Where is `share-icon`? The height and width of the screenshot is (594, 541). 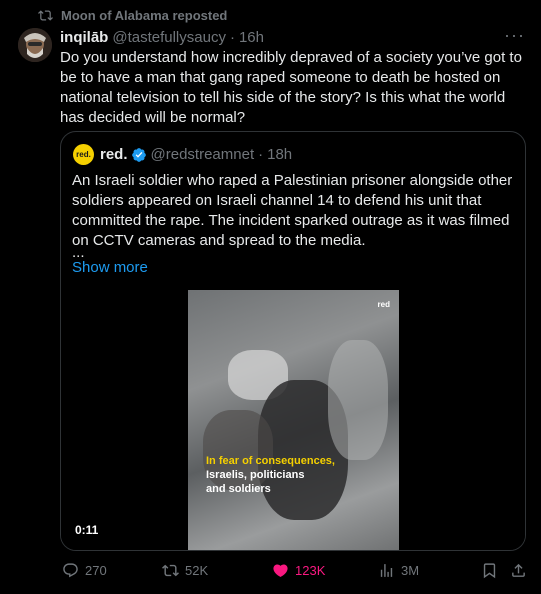 share-icon is located at coordinates (518, 570).